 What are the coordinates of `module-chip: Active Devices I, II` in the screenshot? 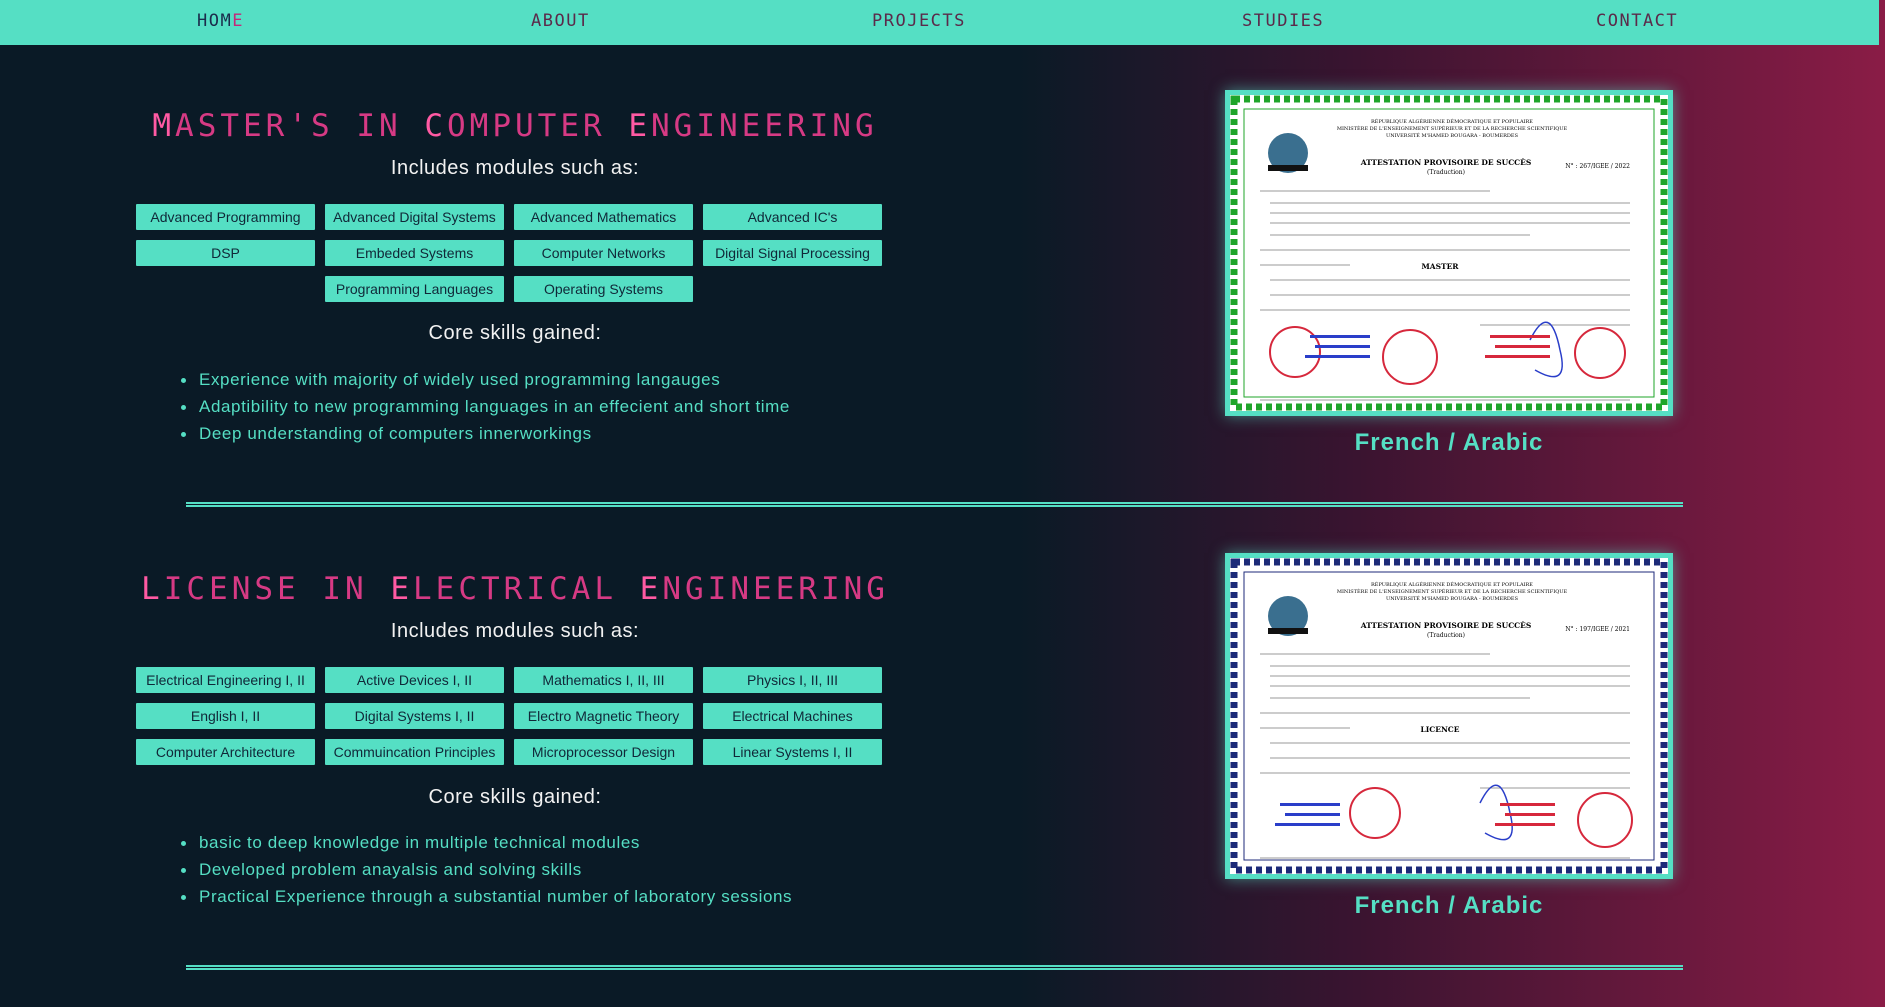 It's located at (414, 680).